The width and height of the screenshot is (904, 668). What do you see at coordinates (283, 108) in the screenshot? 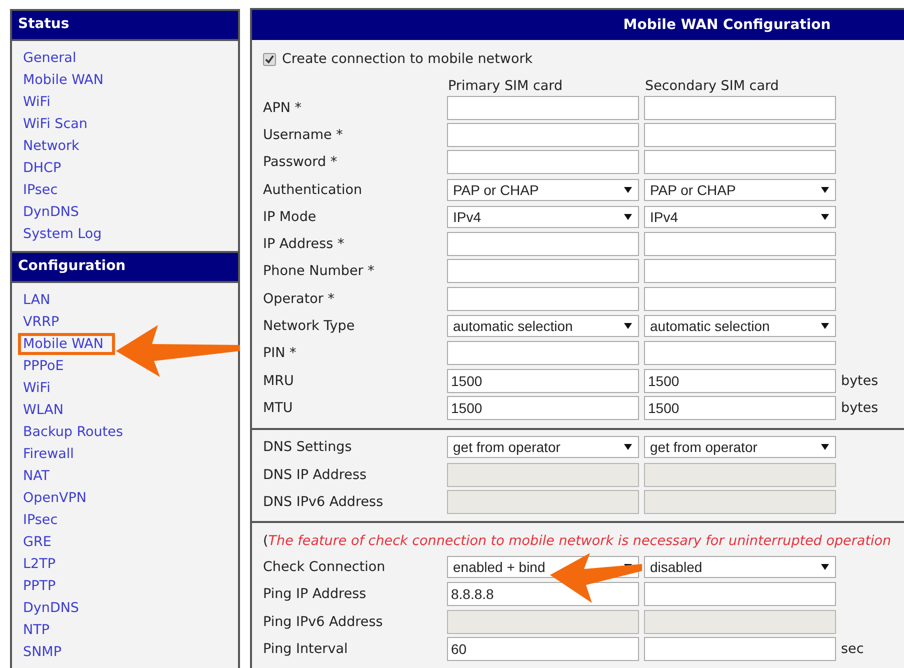
I see `field-label: APN *` at bounding box center [283, 108].